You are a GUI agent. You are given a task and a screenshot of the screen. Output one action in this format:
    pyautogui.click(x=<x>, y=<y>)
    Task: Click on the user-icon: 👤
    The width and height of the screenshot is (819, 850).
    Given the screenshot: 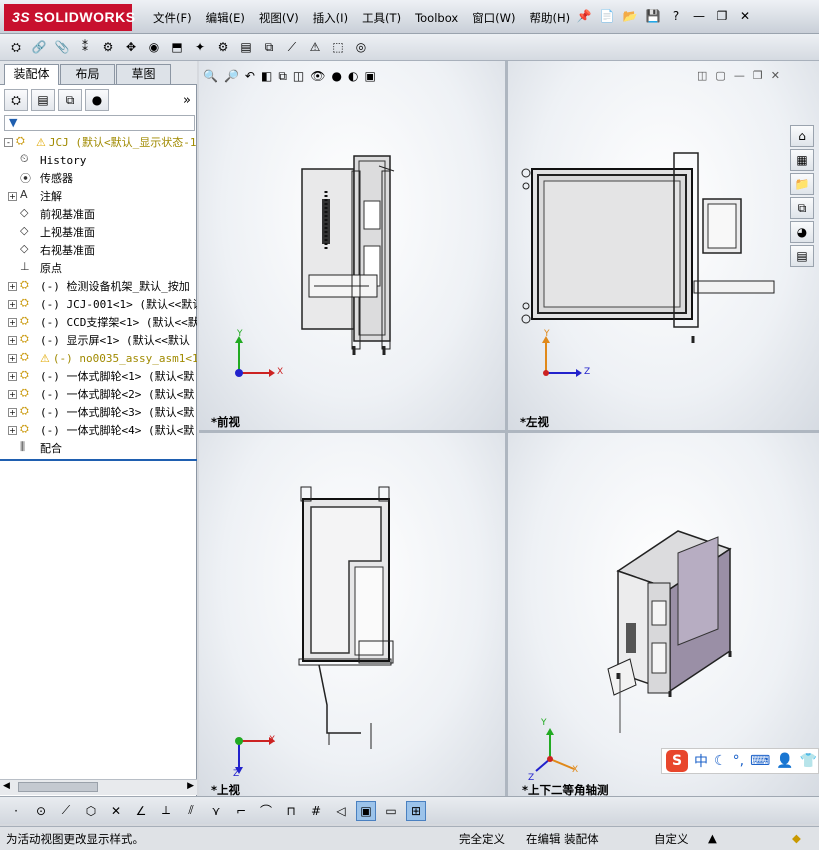 What is the action you would take?
    pyautogui.click(x=784, y=761)
    